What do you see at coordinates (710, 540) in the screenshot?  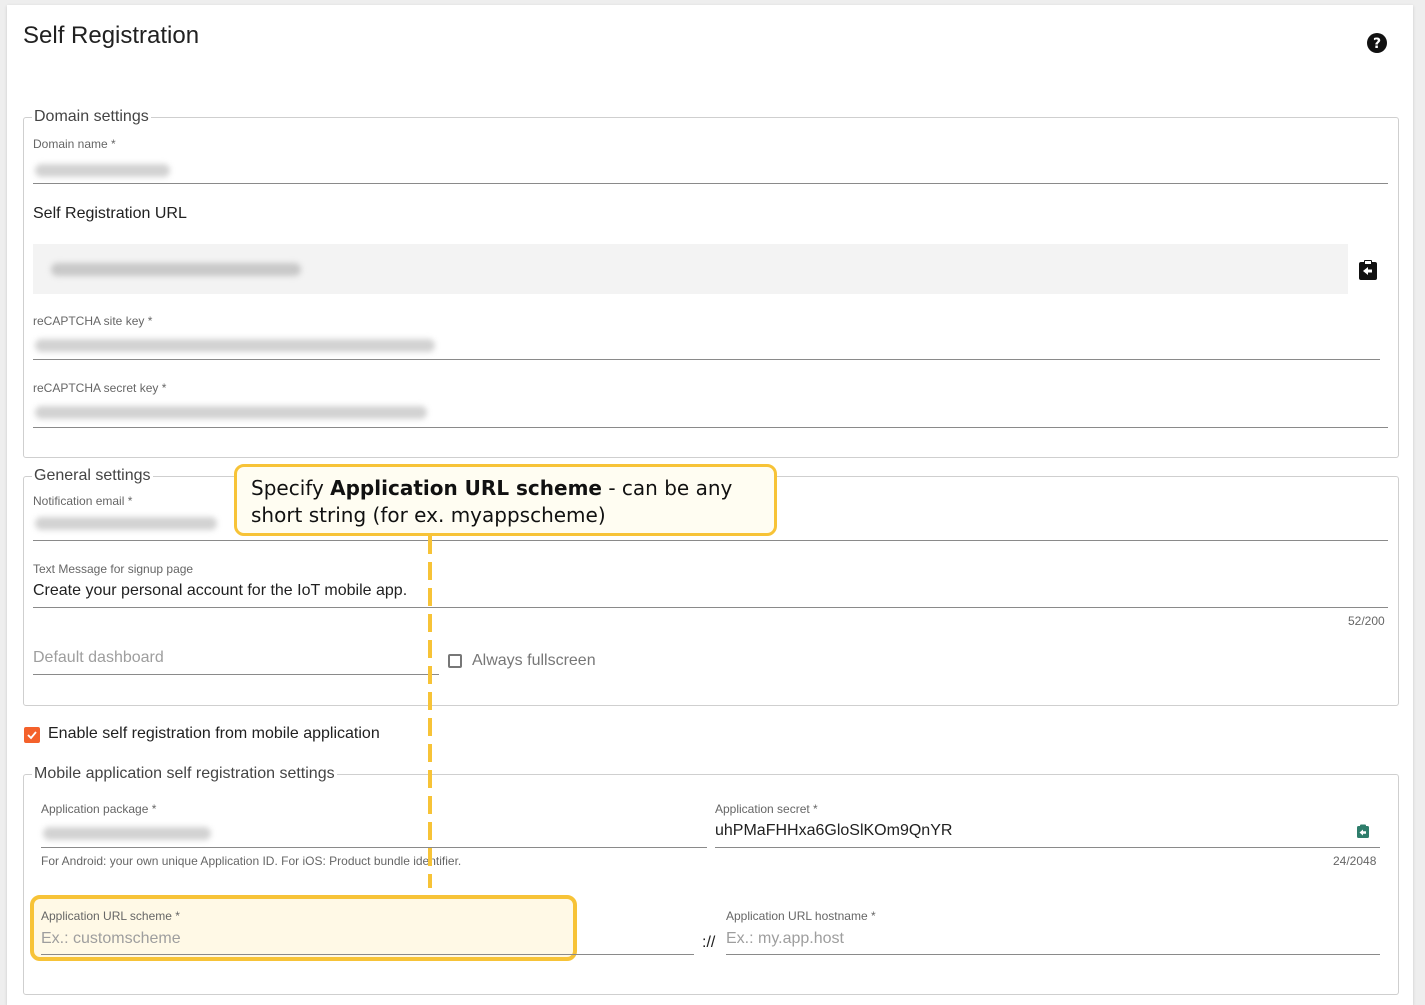 I see `notification-email-underline` at bounding box center [710, 540].